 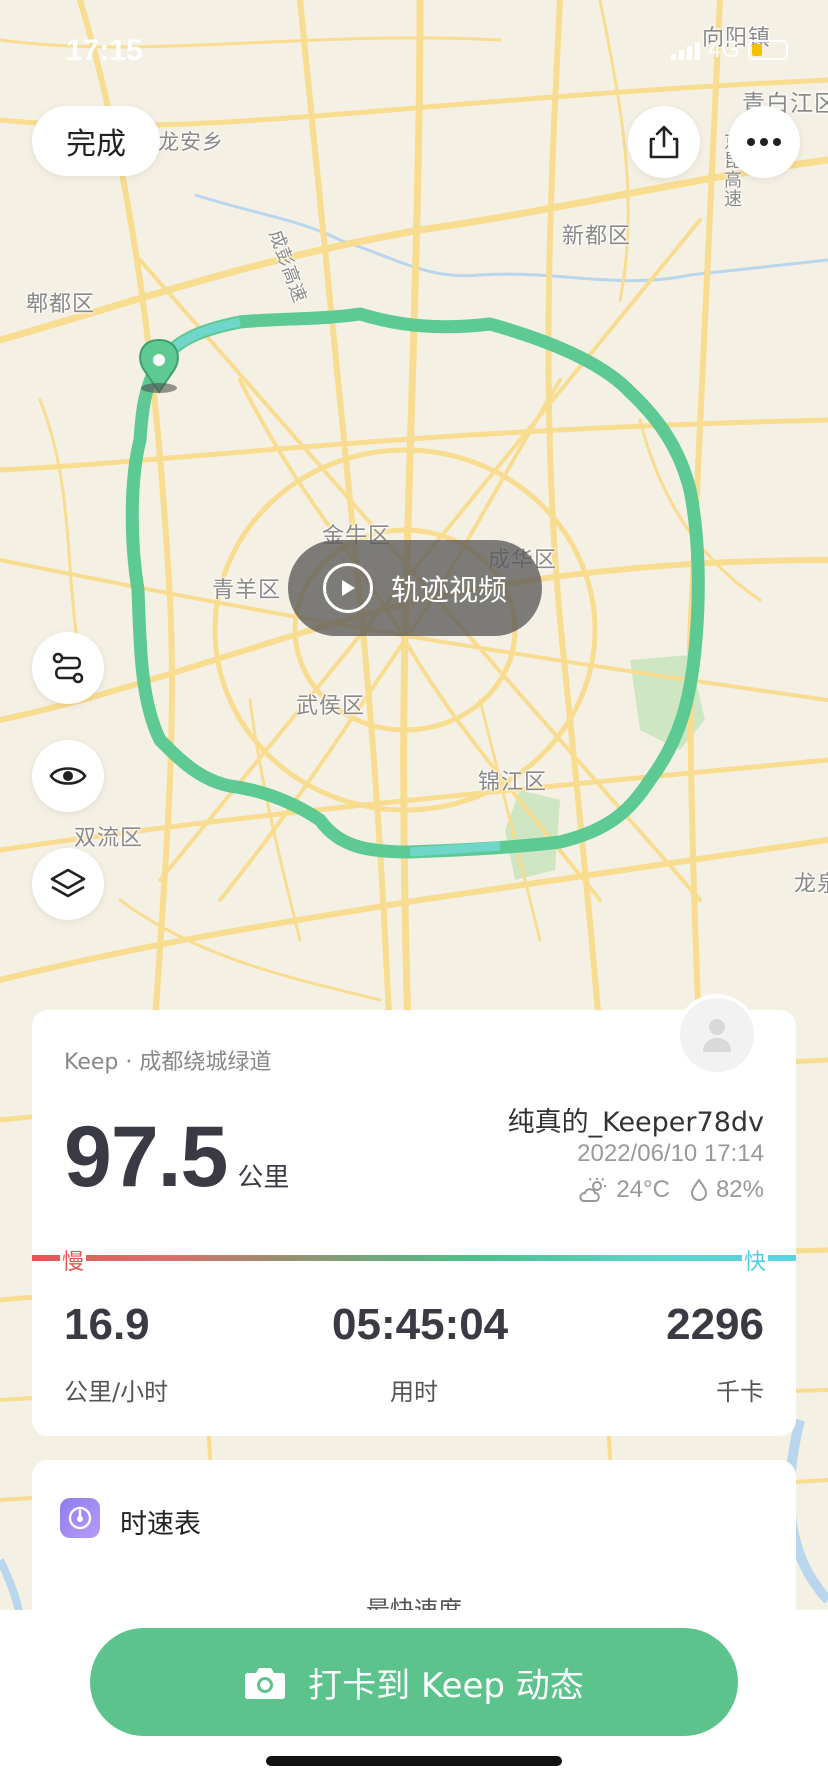 What do you see at coordinates (331, 706) in the screenshot?
I see `map-label: 武侯区` at bounding box center [331, 706].